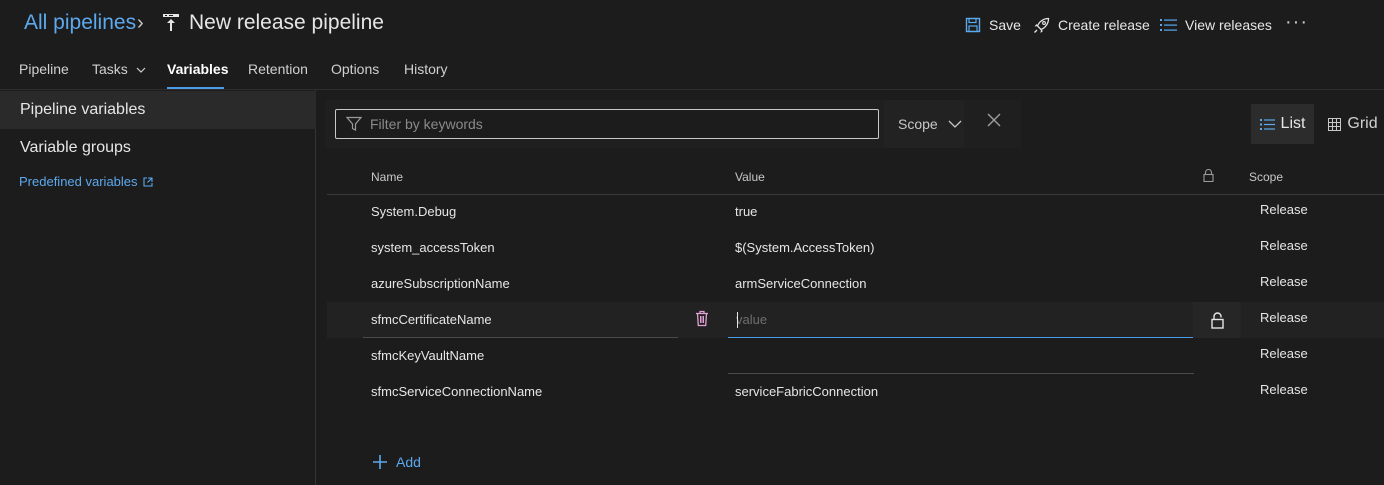 This screenshot has width=1384, height=485. Describe the element at coordinates (804, 248) in the screenshot. I see `variable-value: $(System.AccessToken)` at that location.